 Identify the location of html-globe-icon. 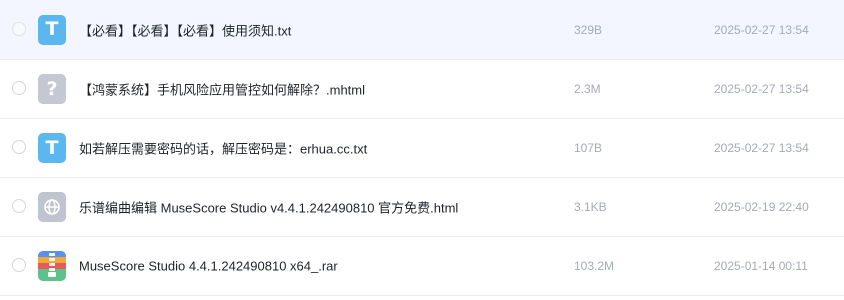
(52, 207).